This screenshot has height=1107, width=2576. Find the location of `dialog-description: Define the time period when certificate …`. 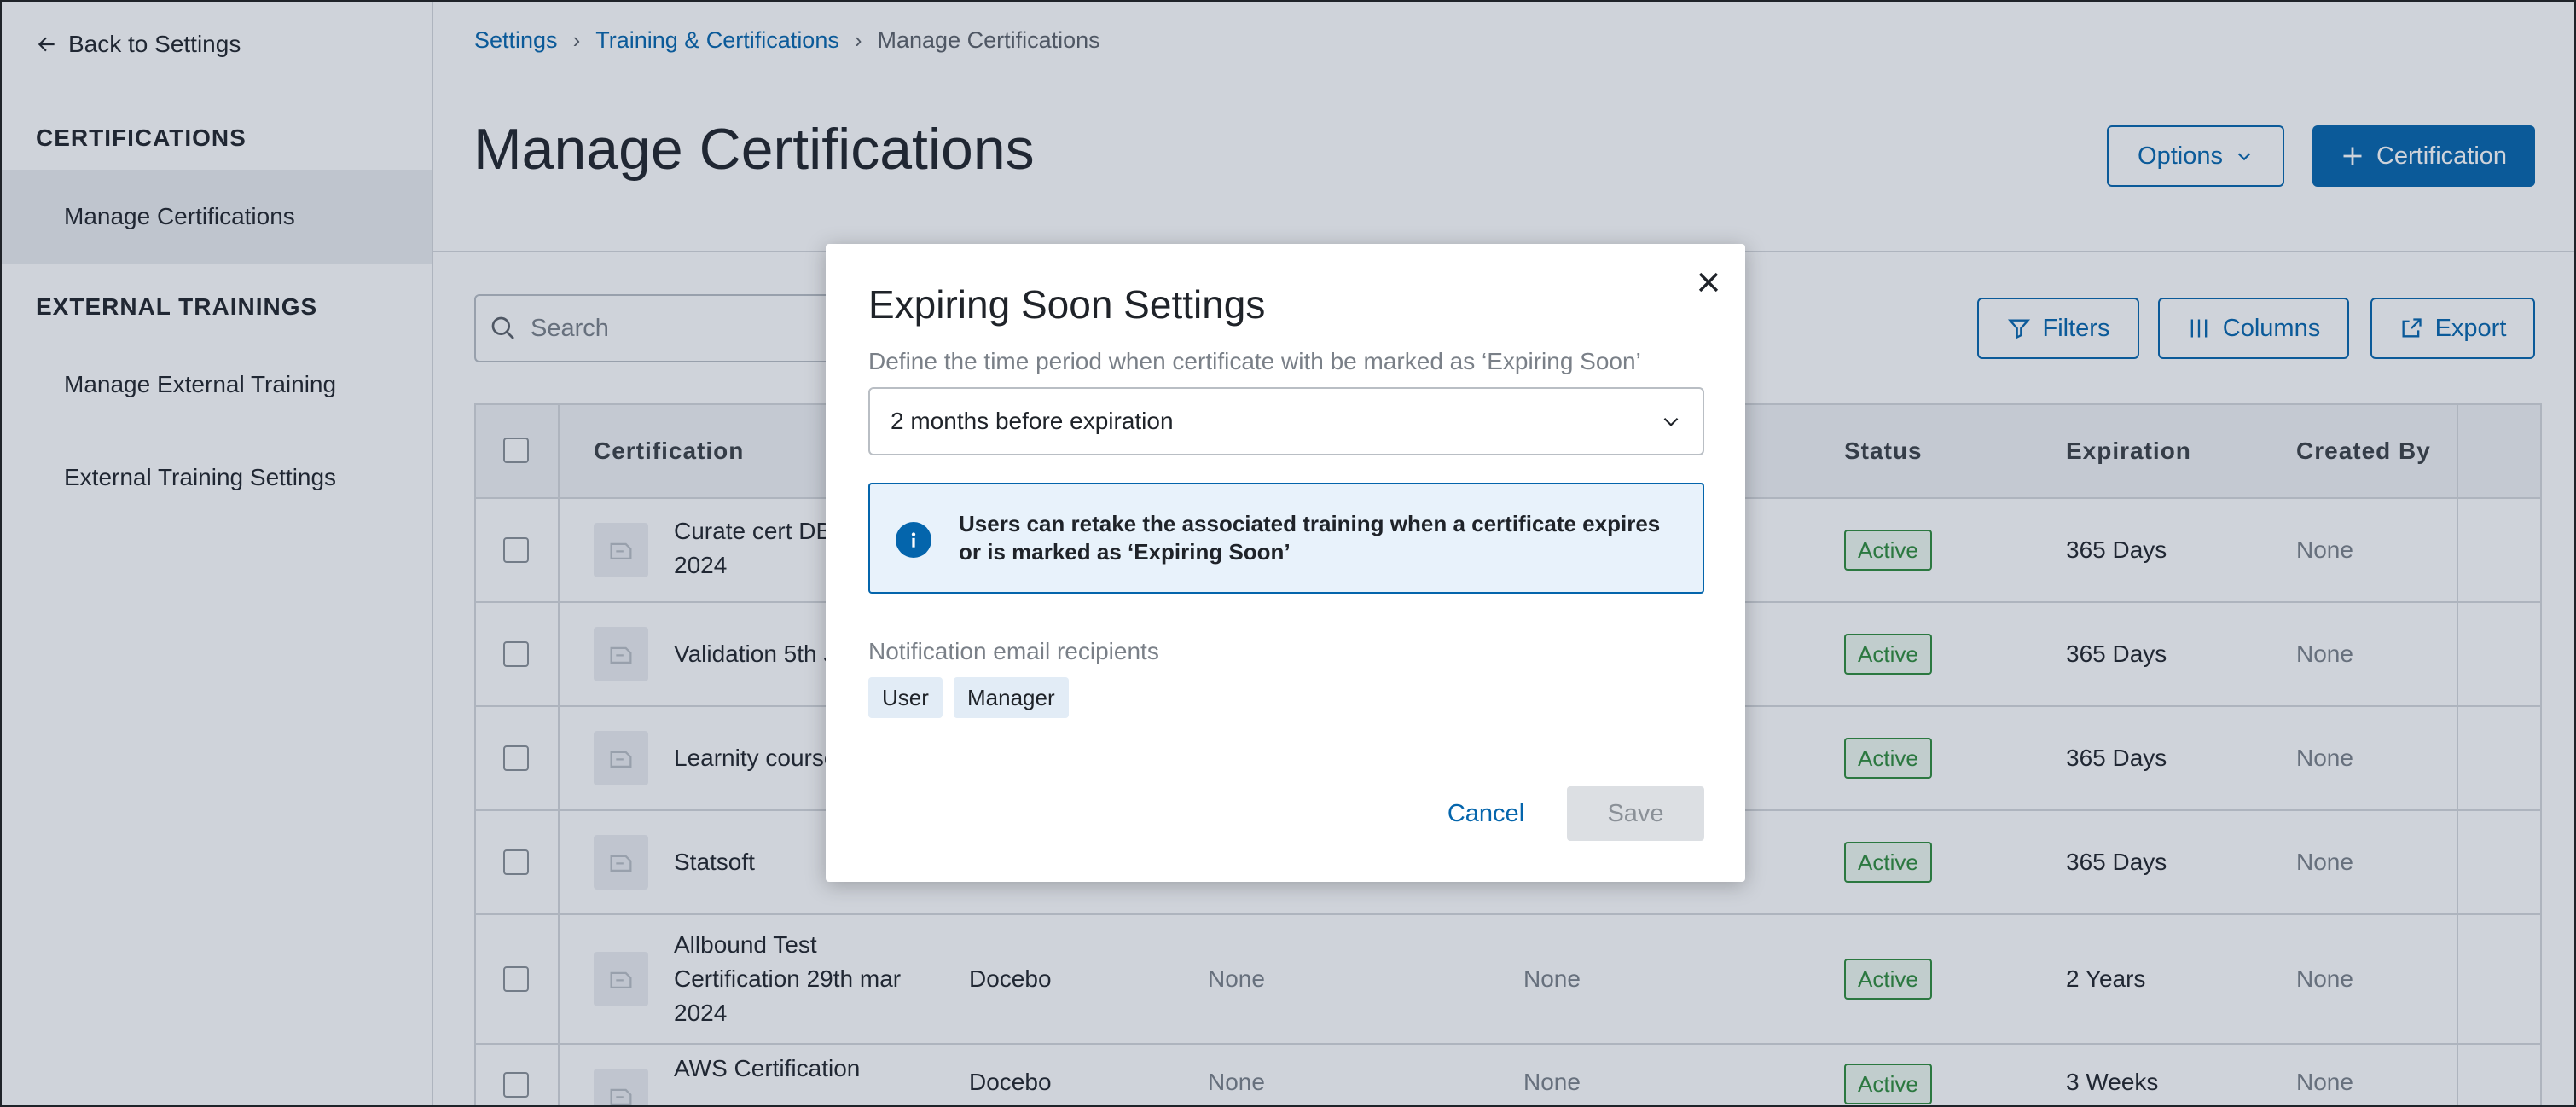

dialog-description: Define the time period when certificate … is located at coordinates (1254, 361).